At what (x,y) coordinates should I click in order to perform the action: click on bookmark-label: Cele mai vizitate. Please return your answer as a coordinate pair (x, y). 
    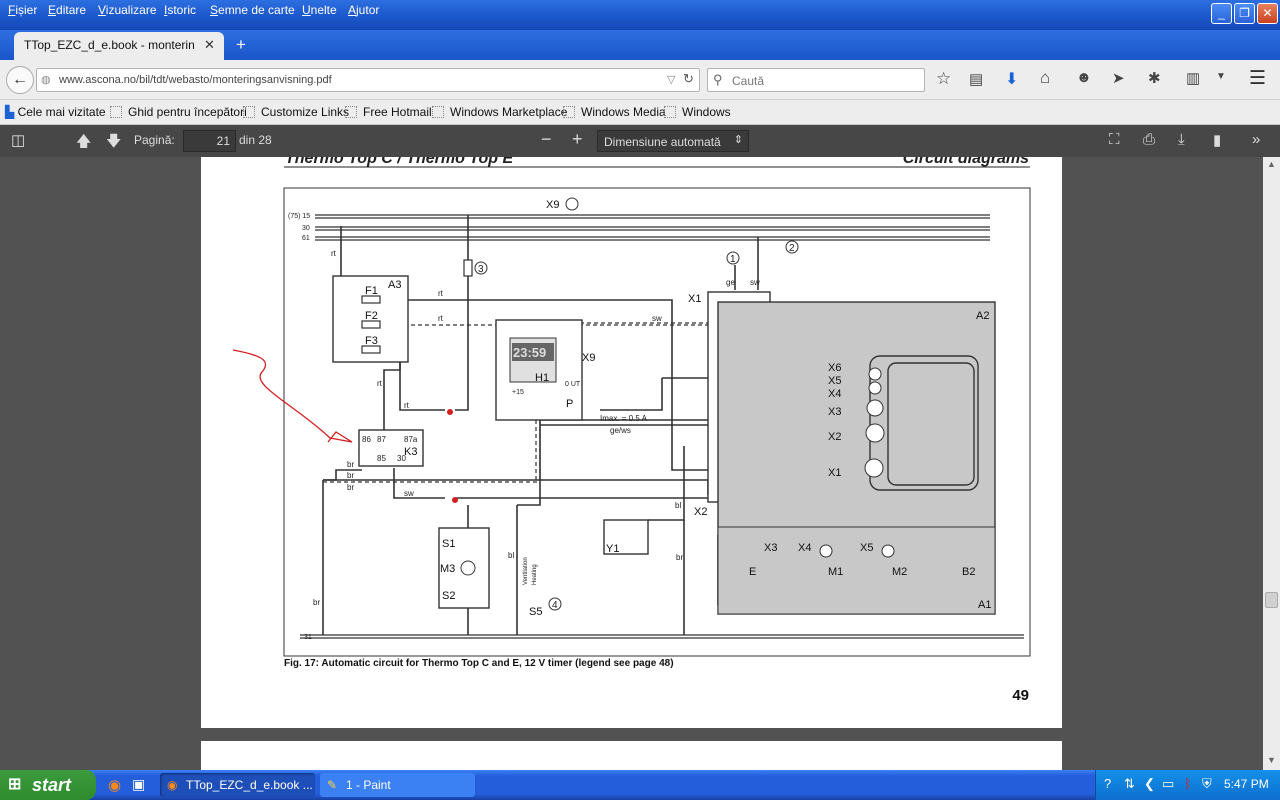
    Looking at the image, I should click on (61, 112).